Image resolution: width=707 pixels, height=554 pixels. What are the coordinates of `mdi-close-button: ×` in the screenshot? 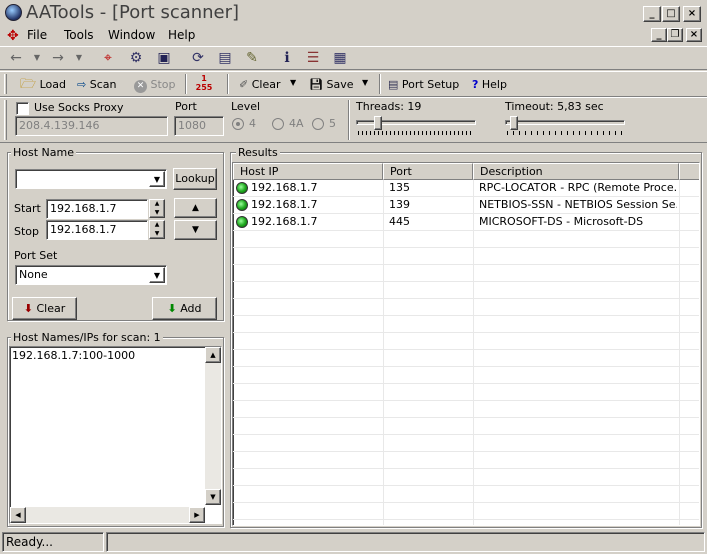 It's located at (694, 35).